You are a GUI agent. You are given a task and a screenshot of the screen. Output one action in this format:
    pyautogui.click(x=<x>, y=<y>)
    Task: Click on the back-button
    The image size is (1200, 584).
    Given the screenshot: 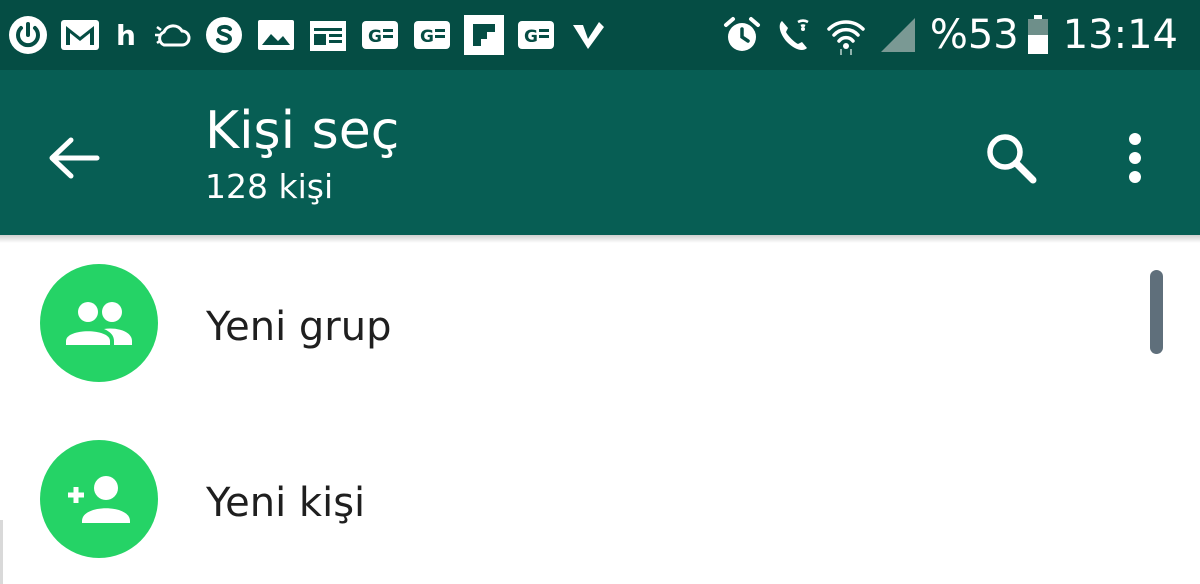 What is the action you would take?
    pyautogui.click(x=73, y=158)
    